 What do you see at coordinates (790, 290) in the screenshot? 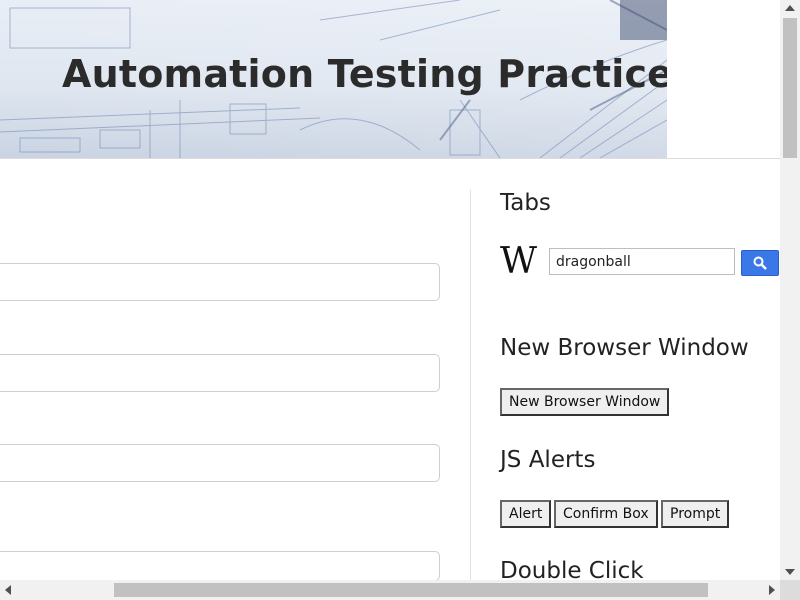
I see `vertical-scrollbar` at bounding box center [790, 290].